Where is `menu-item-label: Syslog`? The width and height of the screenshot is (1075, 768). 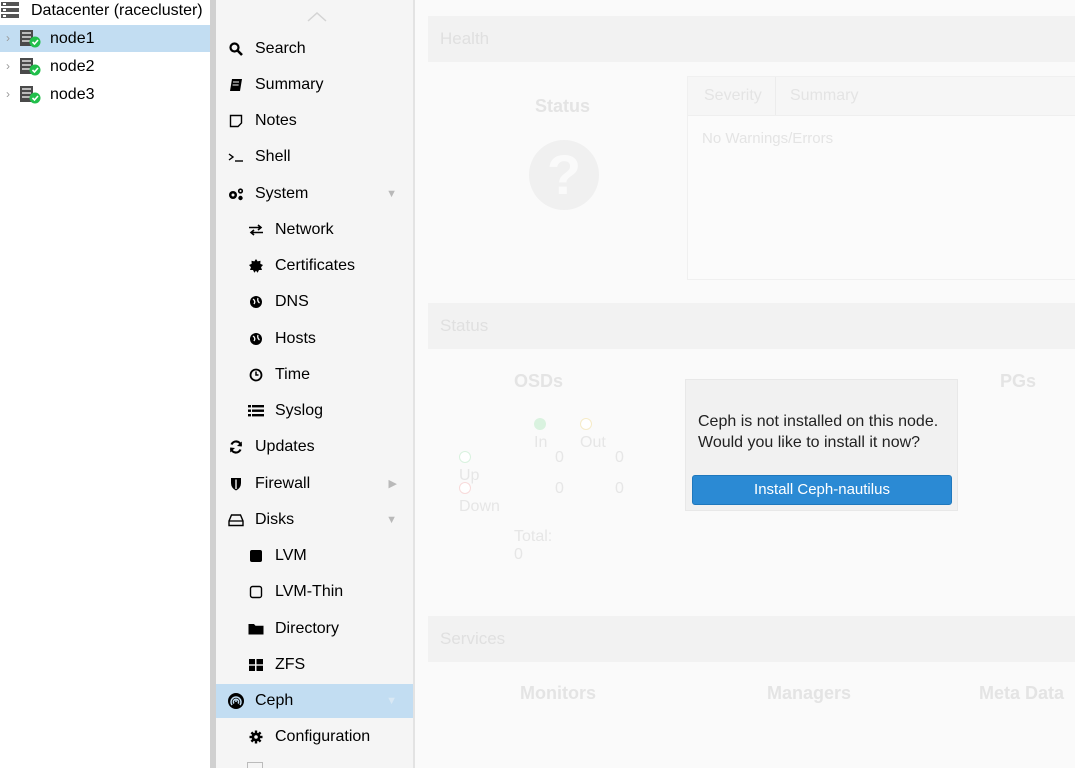 menu-item-label: Syslog is located at coordinates (299, 410).